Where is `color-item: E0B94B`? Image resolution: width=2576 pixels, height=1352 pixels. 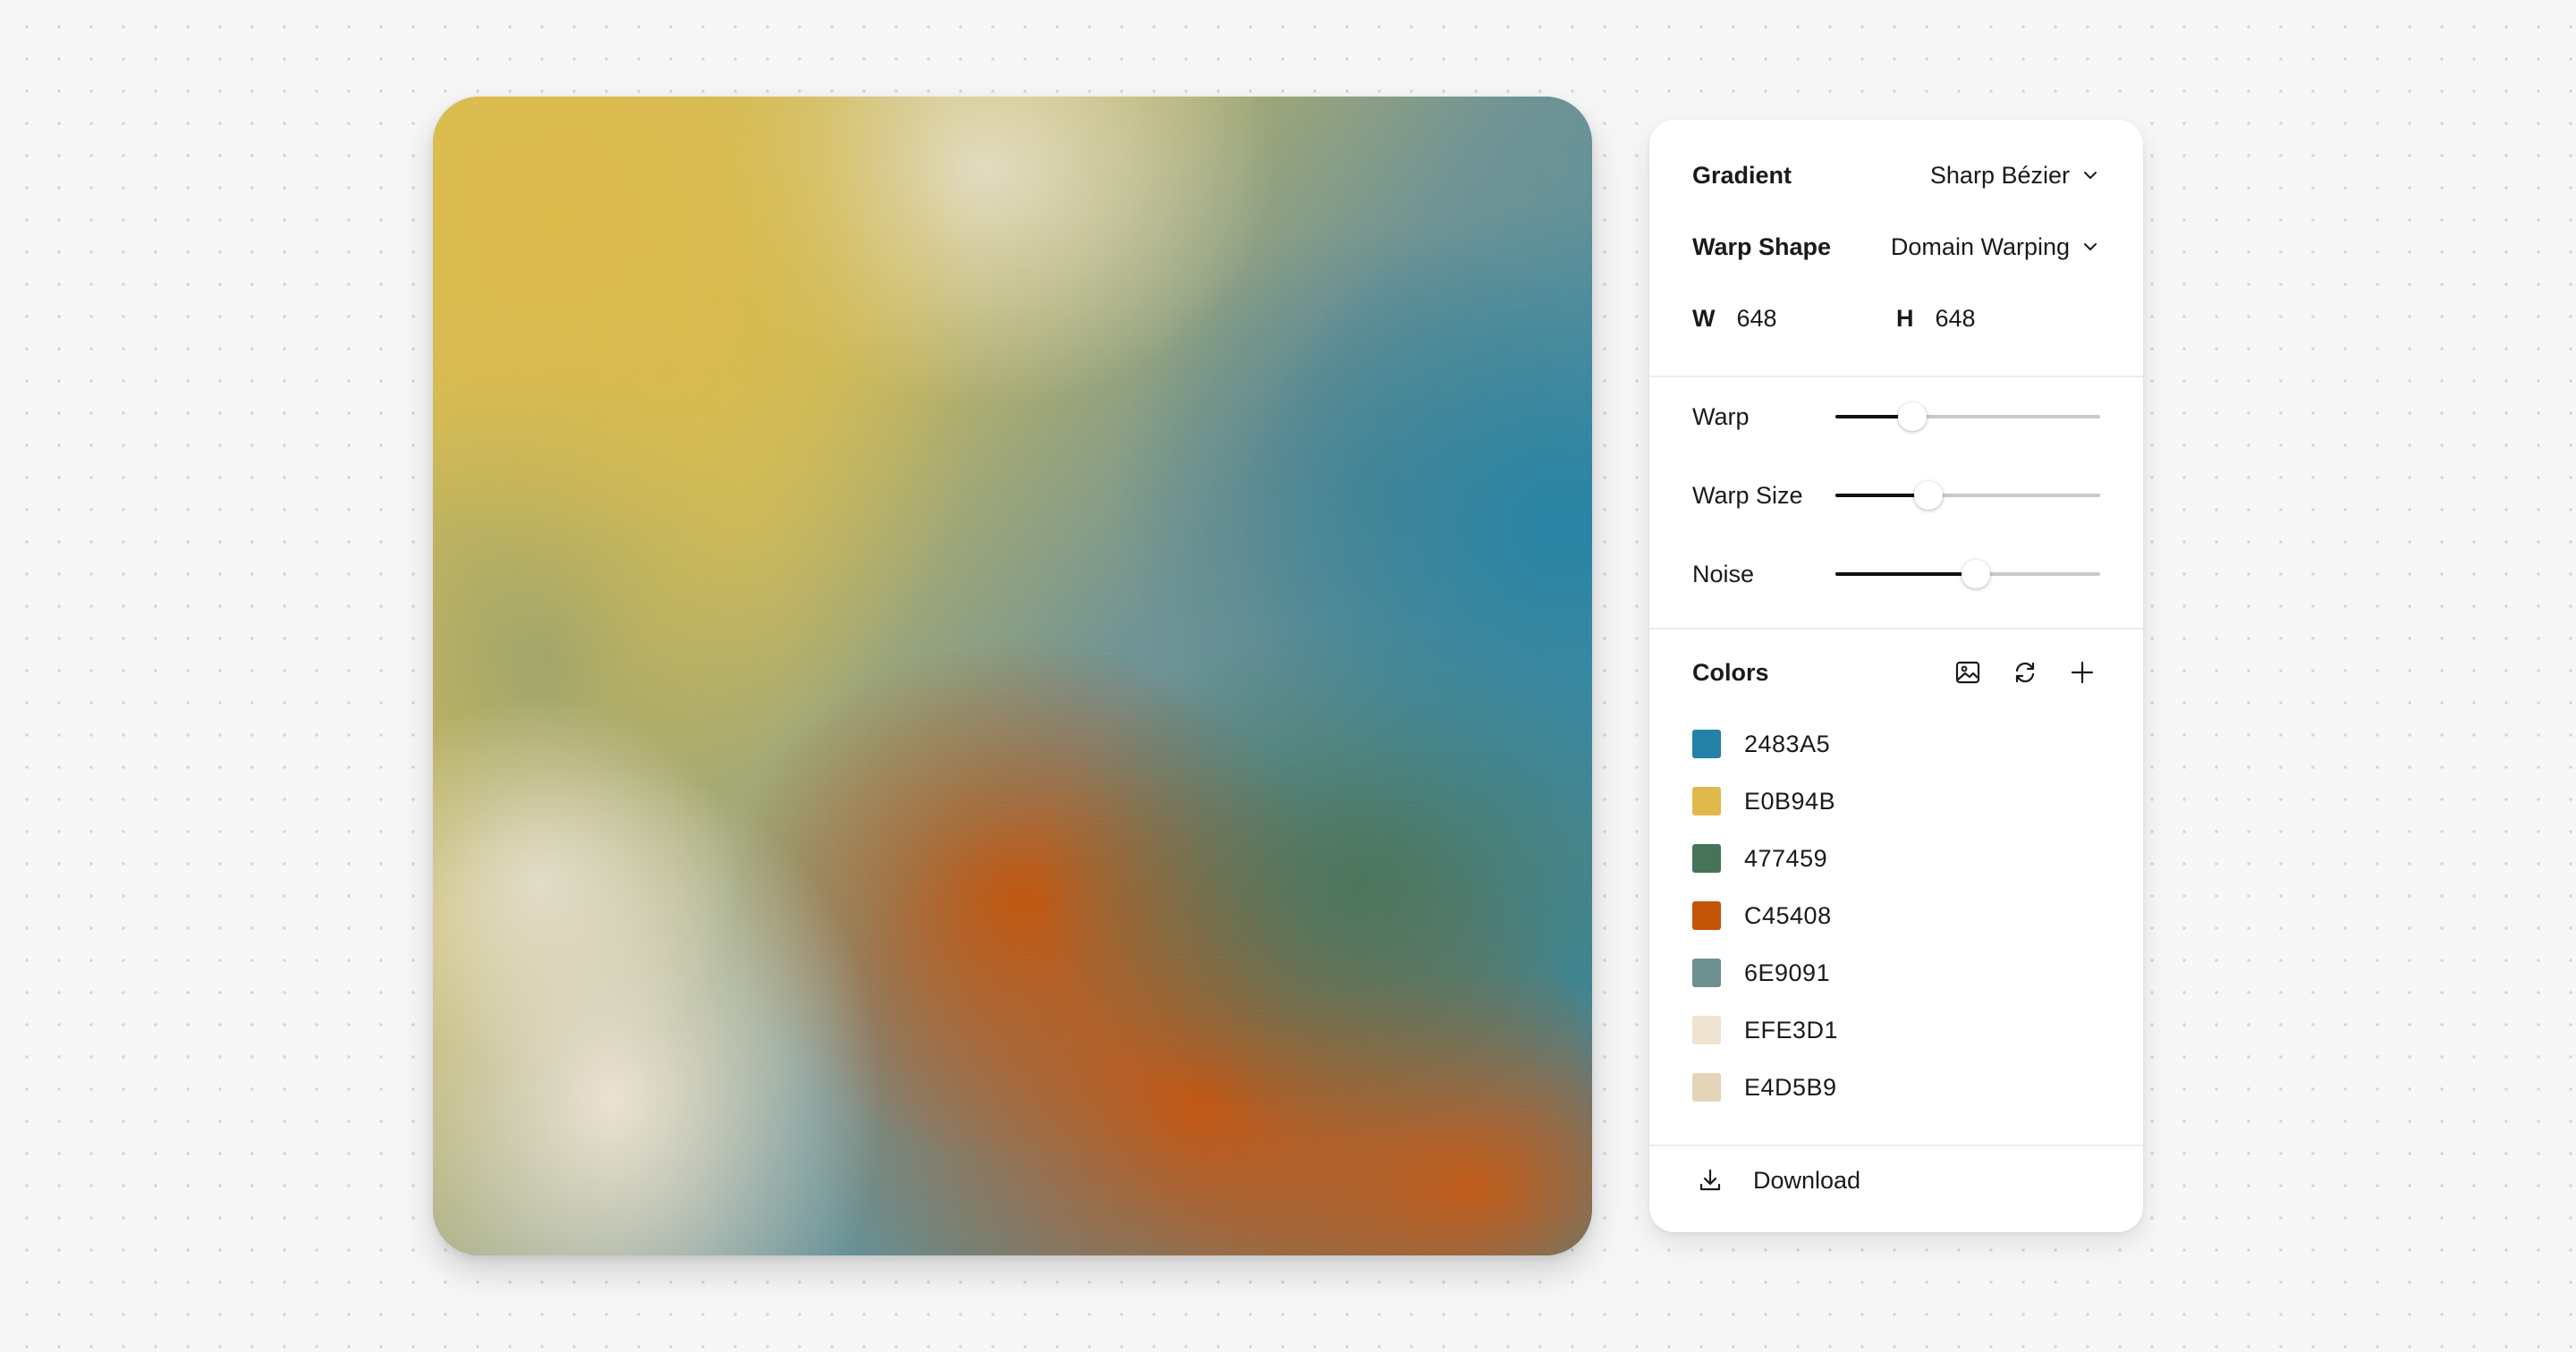
color-item: E0B94B is located at coordinates (1763, 801).